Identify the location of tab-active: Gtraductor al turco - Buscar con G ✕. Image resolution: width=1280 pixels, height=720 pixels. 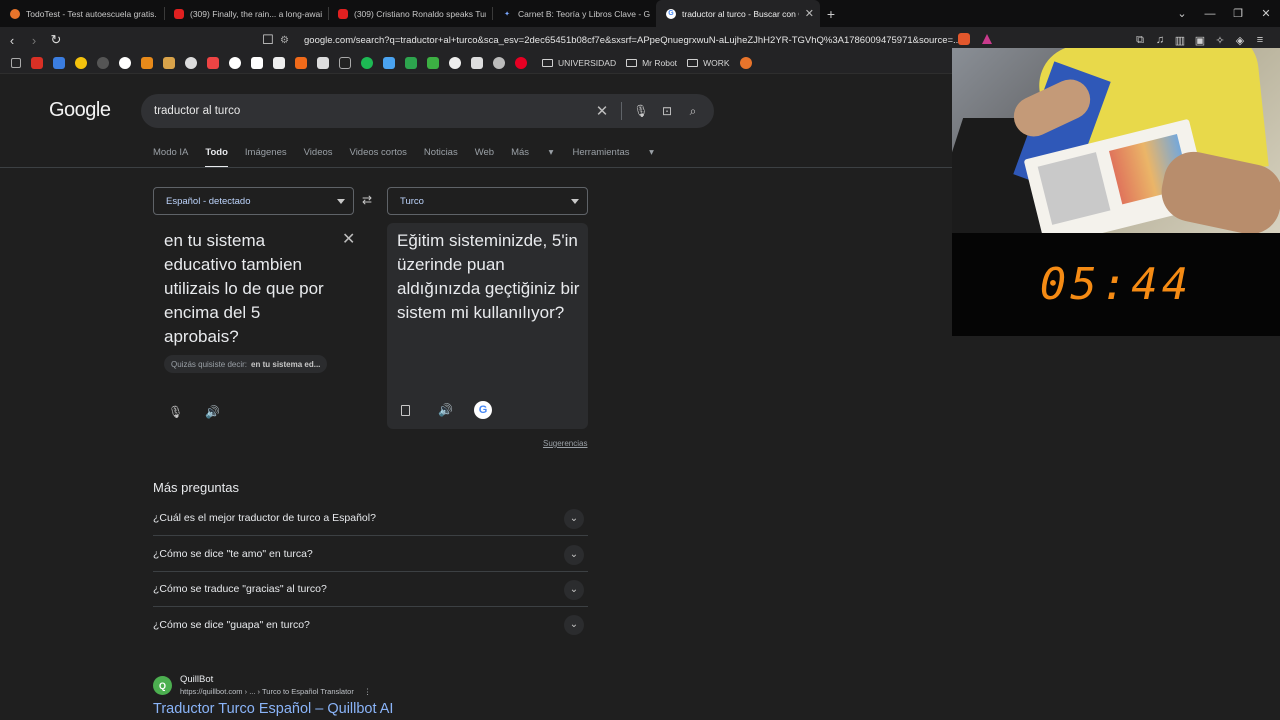
(738, 13).